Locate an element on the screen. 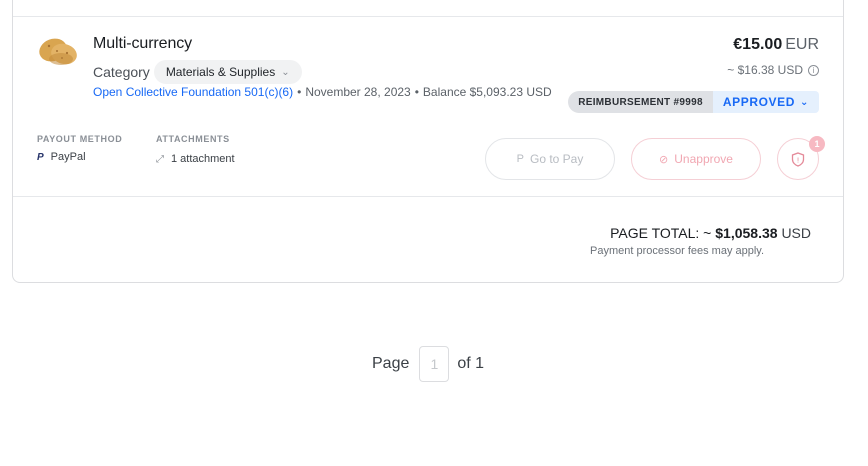  unapprove-label: Unapprove is located at coordinates (703, 159).